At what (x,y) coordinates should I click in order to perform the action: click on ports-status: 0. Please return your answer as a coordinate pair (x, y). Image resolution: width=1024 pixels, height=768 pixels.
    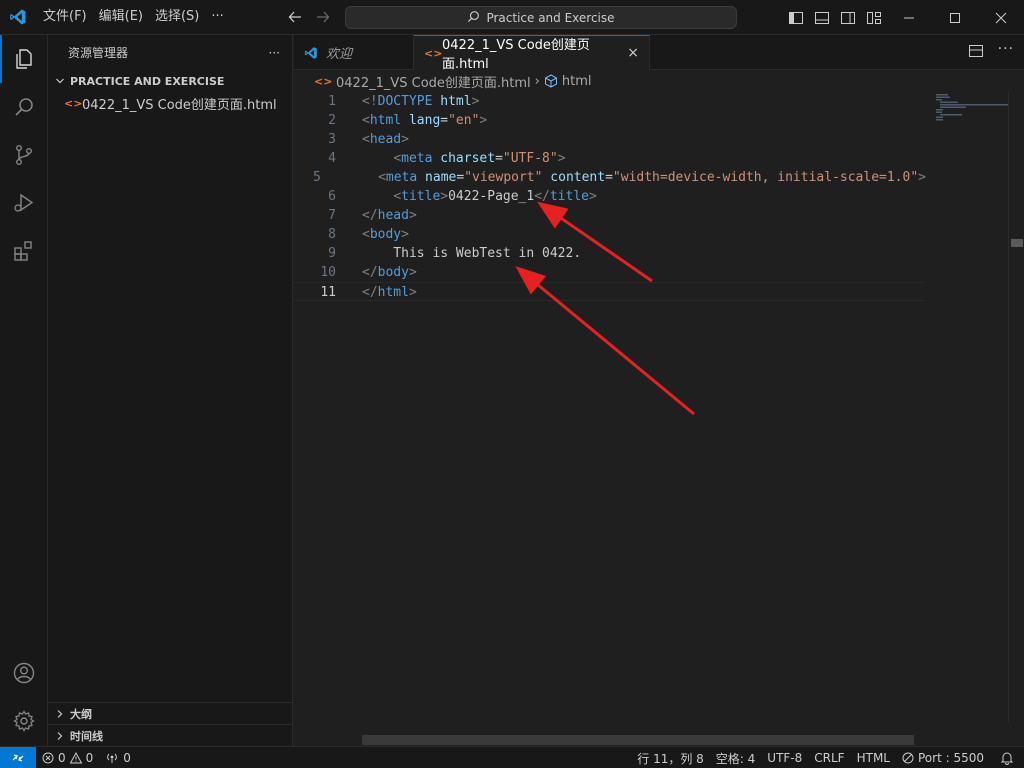
    Looking at the image, I should click on (118, 757).